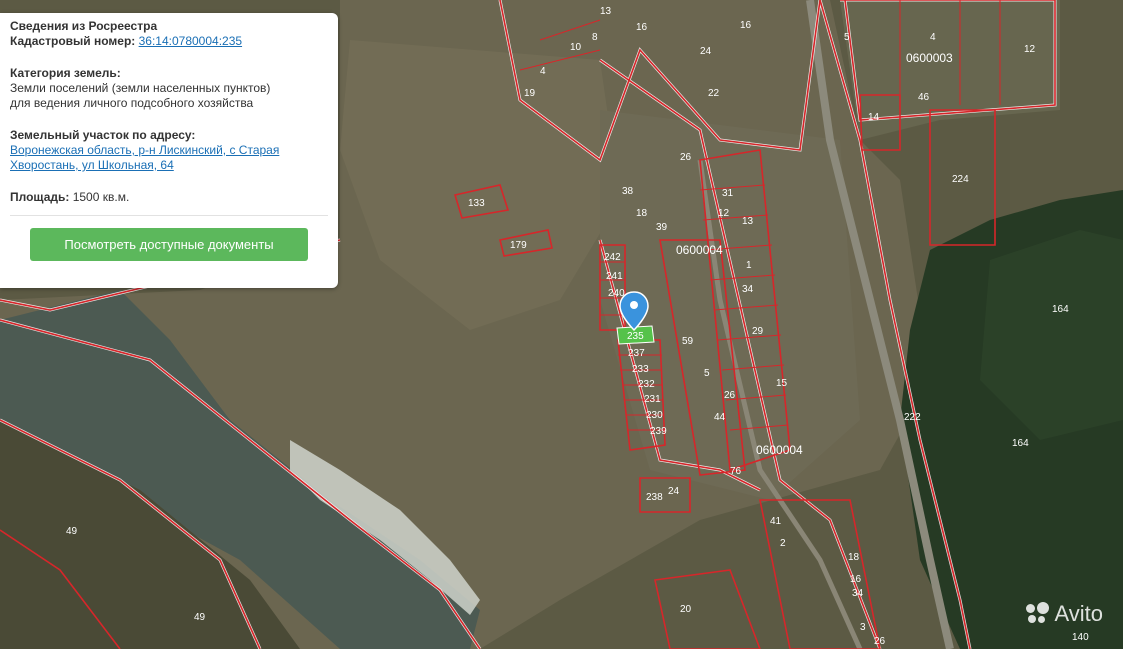 The image size is (1123, 649). What do you see at coordinates (924, 97) in the screenshot?
I see `plot-label: 46` at bounding box center [924, 97].